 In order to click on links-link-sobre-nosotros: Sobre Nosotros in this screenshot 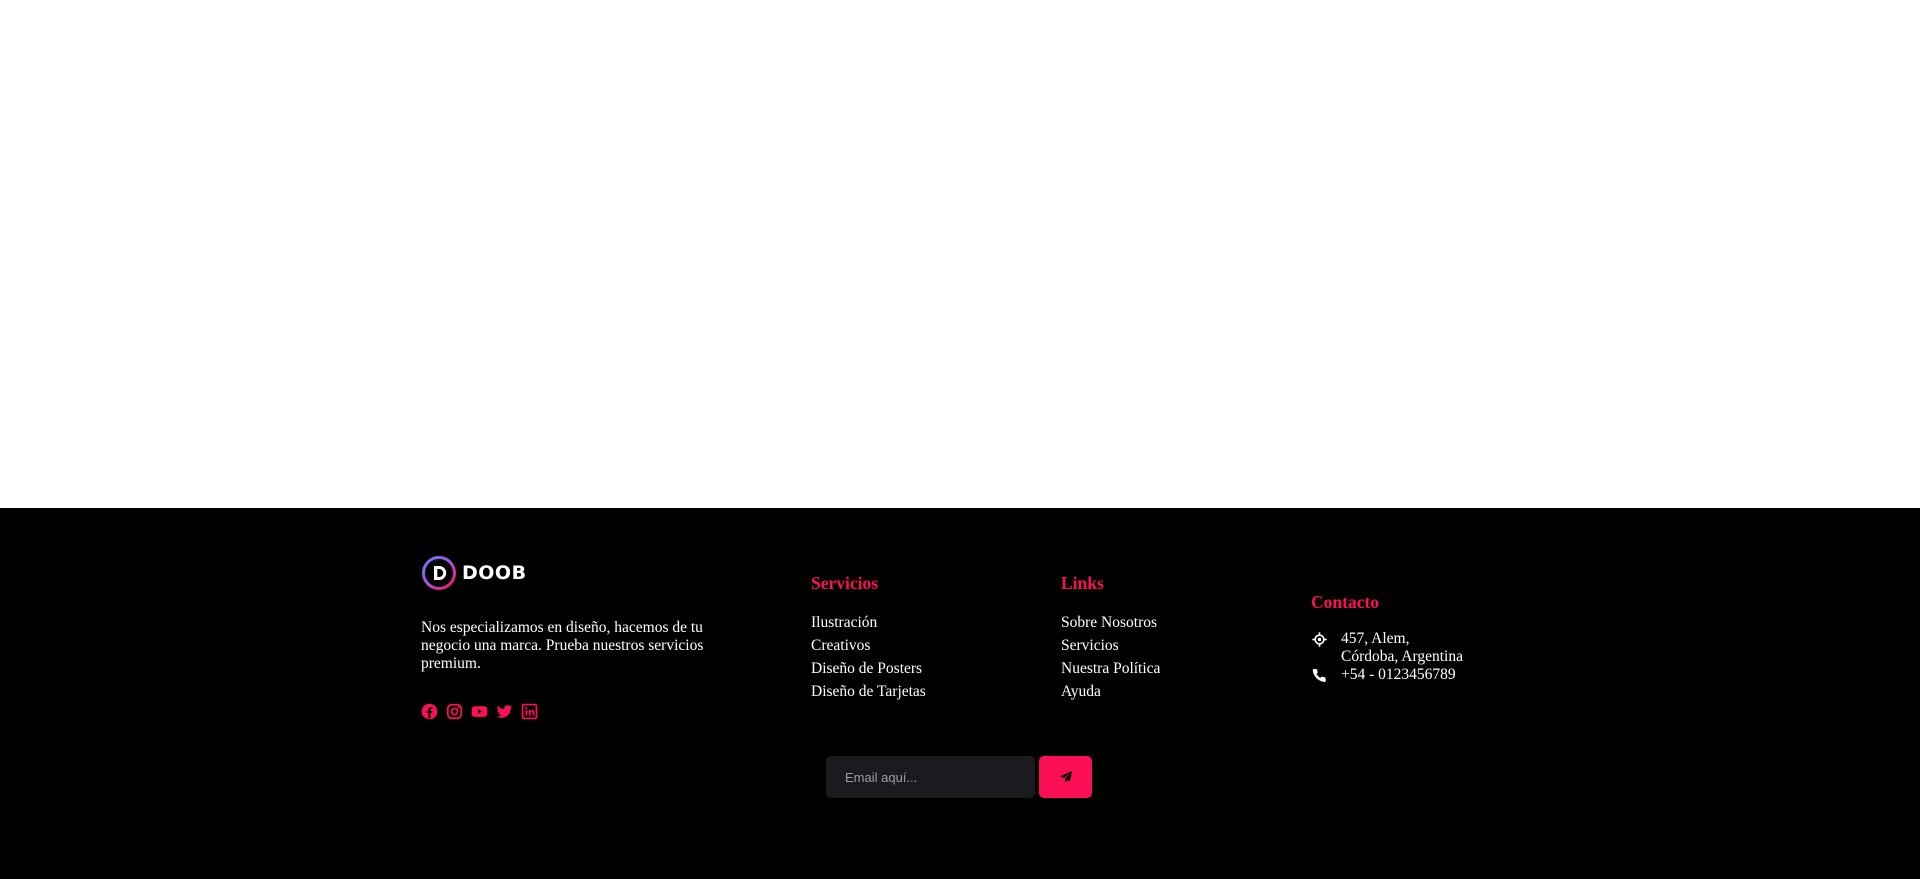, I will do `click(1110, 622)`.